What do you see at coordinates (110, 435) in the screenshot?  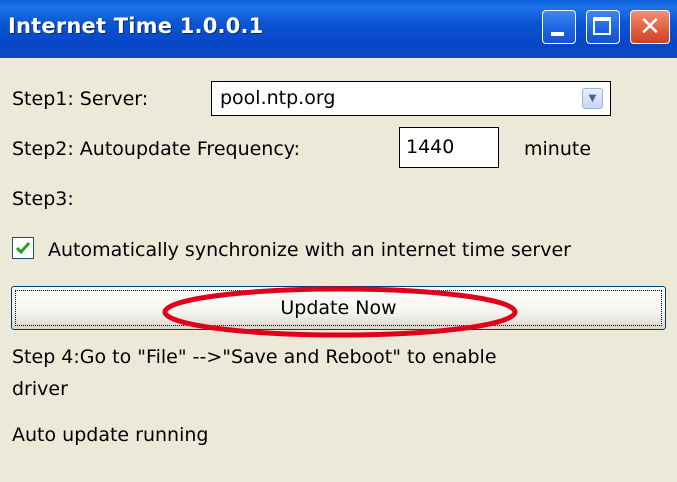 I see `status-text: Auto update running` at bounding box center [110, 435].